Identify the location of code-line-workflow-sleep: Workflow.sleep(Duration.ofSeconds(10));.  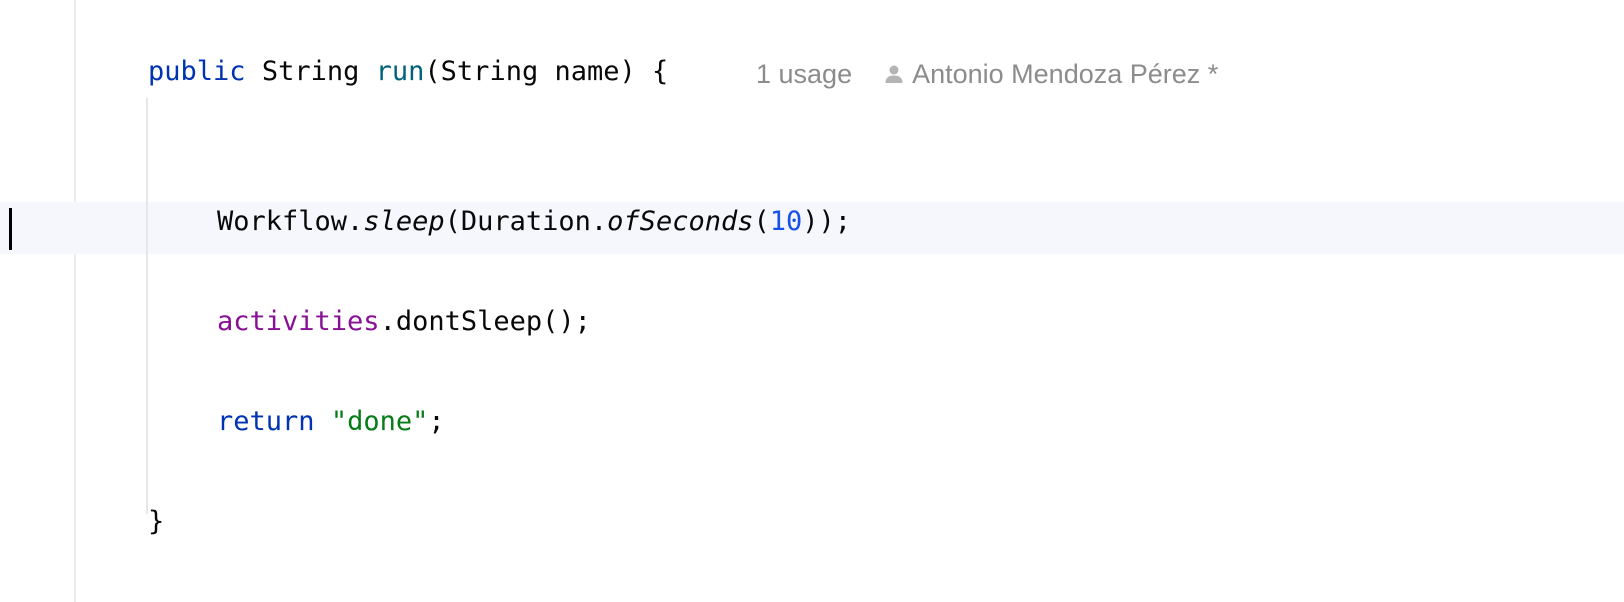
(534, 222).